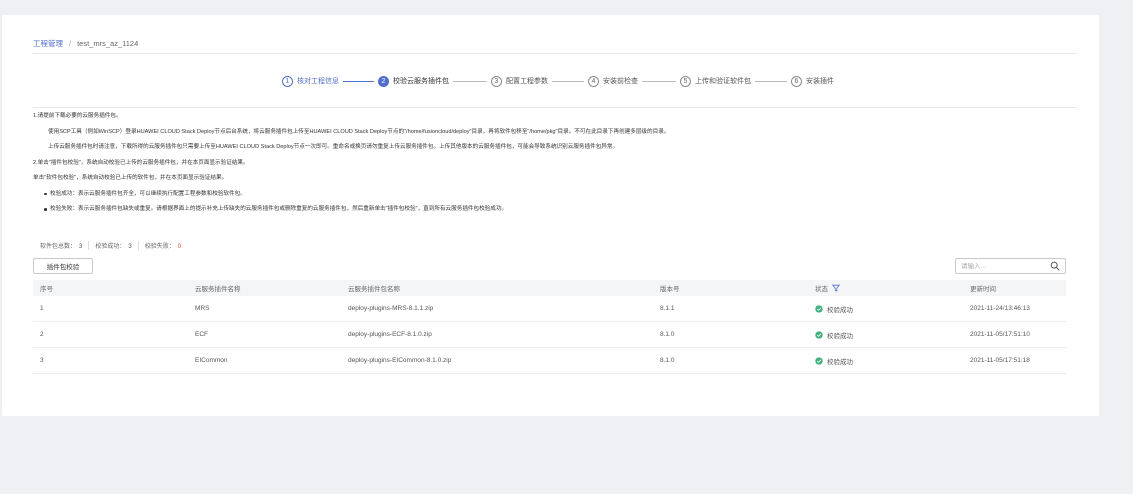 This screenshot has height=494, width=1133. Describe the element at coordinates (42, 308) in the screenshot. I see `cell-no: 1` at that location.